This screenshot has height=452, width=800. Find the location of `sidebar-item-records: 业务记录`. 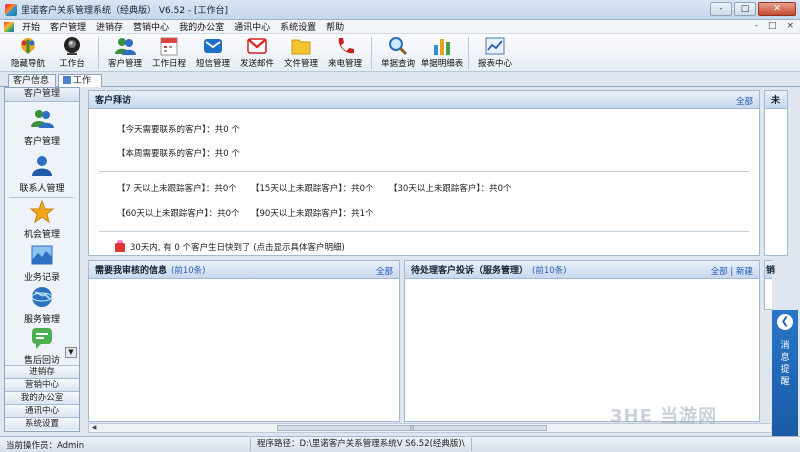

sidebar-item-records: 业务记录 is located at coordinates (42, 263).